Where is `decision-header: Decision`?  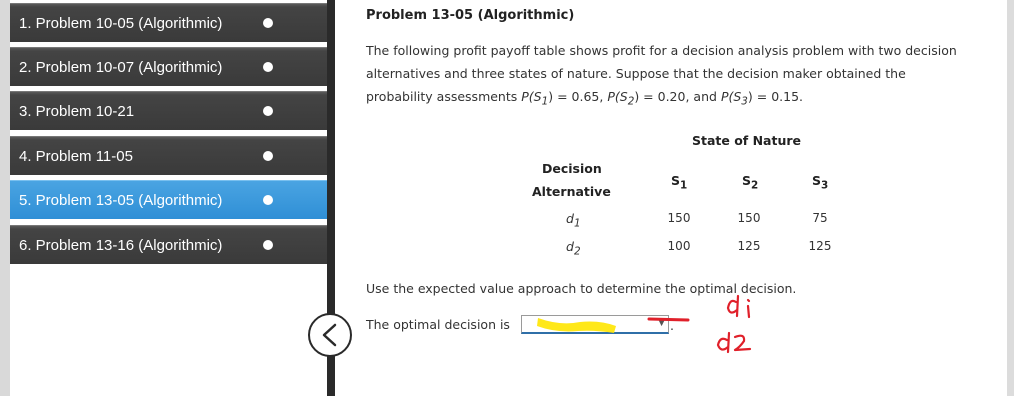
decision-header: Decision is located at coordinates (572, 168).